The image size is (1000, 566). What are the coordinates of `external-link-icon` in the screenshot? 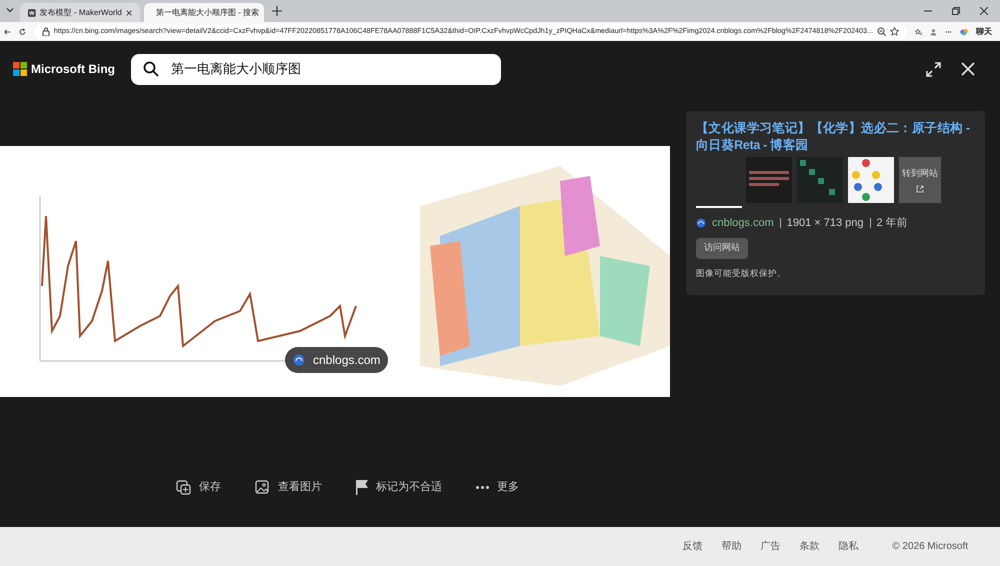 It's located at (920, 188).